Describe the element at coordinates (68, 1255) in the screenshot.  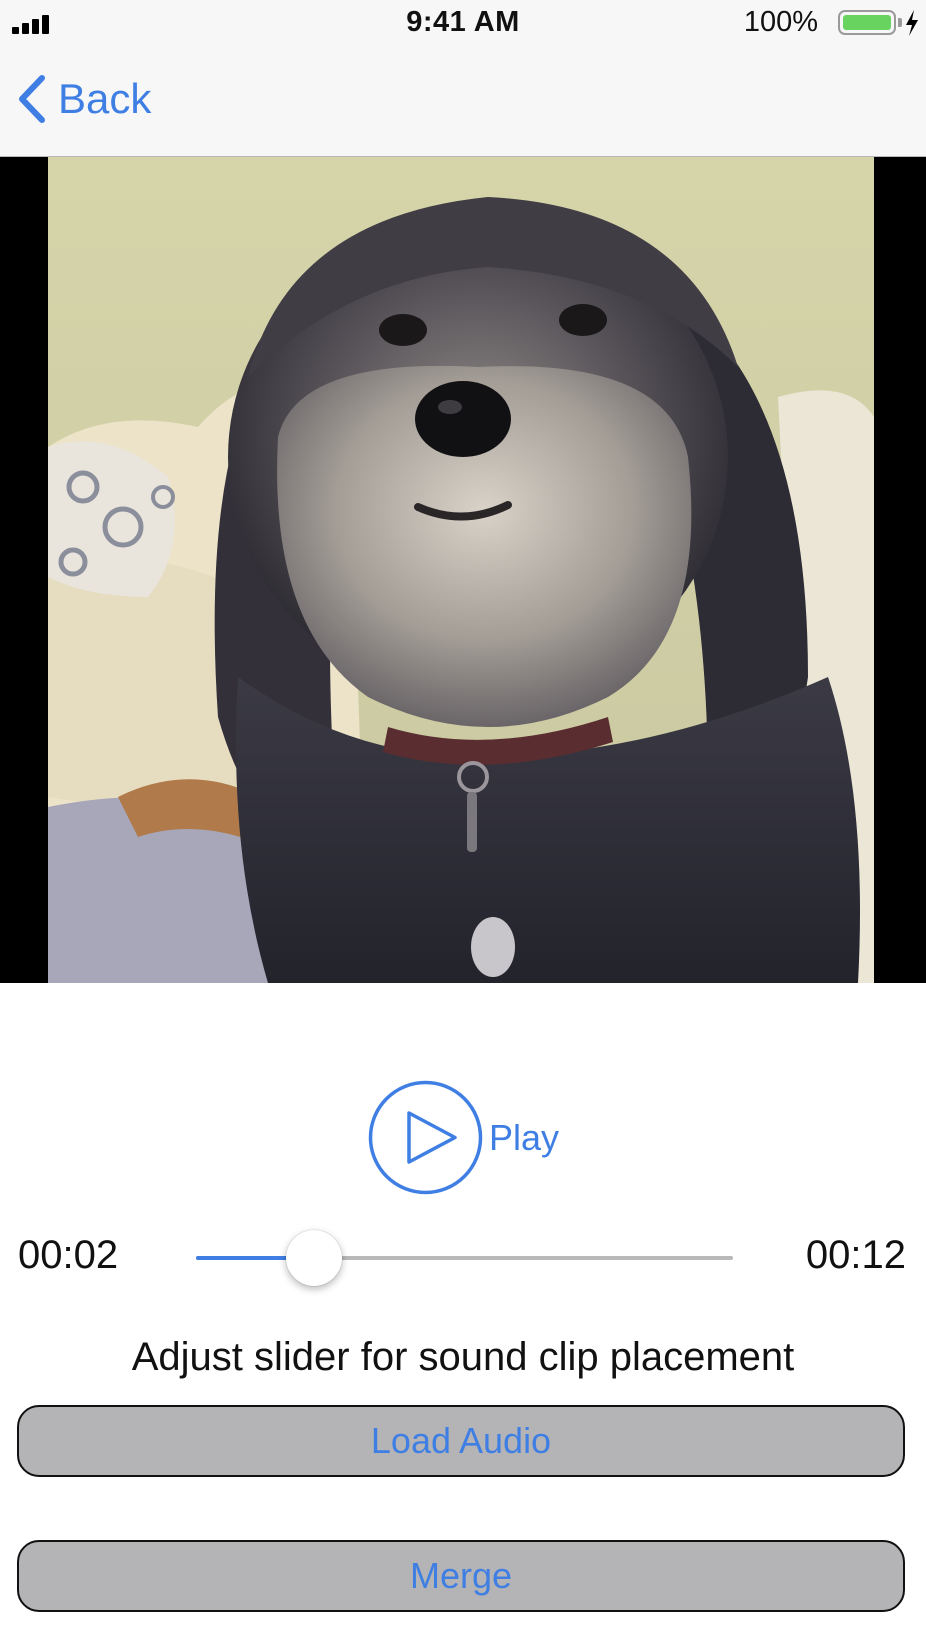
I see `current-time-label: 00:02` at that location.